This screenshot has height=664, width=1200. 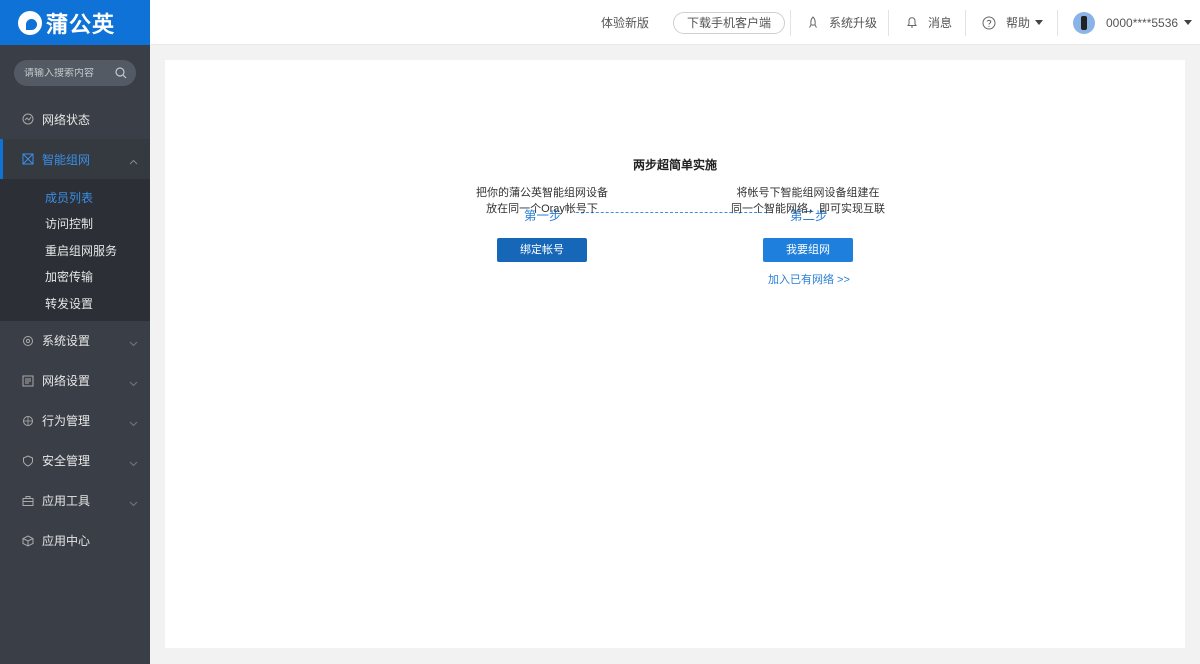 What do you see at coordinates (66, 421) in the screenshot?
I see `sidebar-item-label: 行为管理` at bounding box center [66, 421].